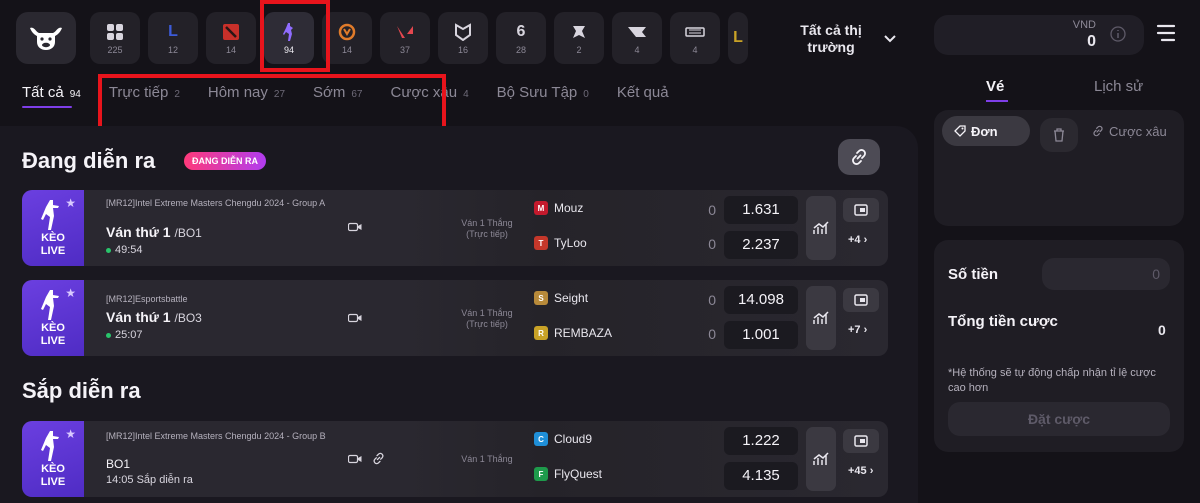  I want to click on tab-label: Kết quả, so click(642, 92).